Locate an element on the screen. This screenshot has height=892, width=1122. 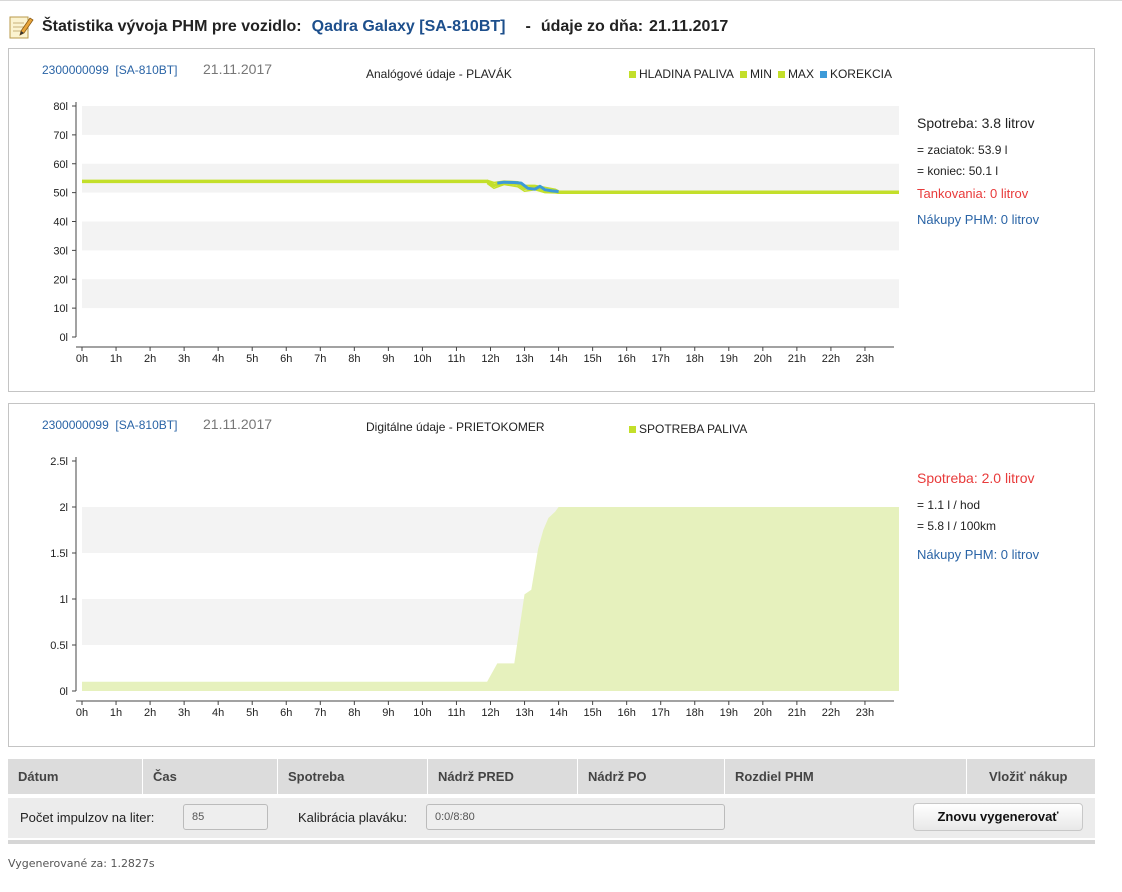
per-hour-text: = 1.1 l / hod is located at coordinates (949, 505).